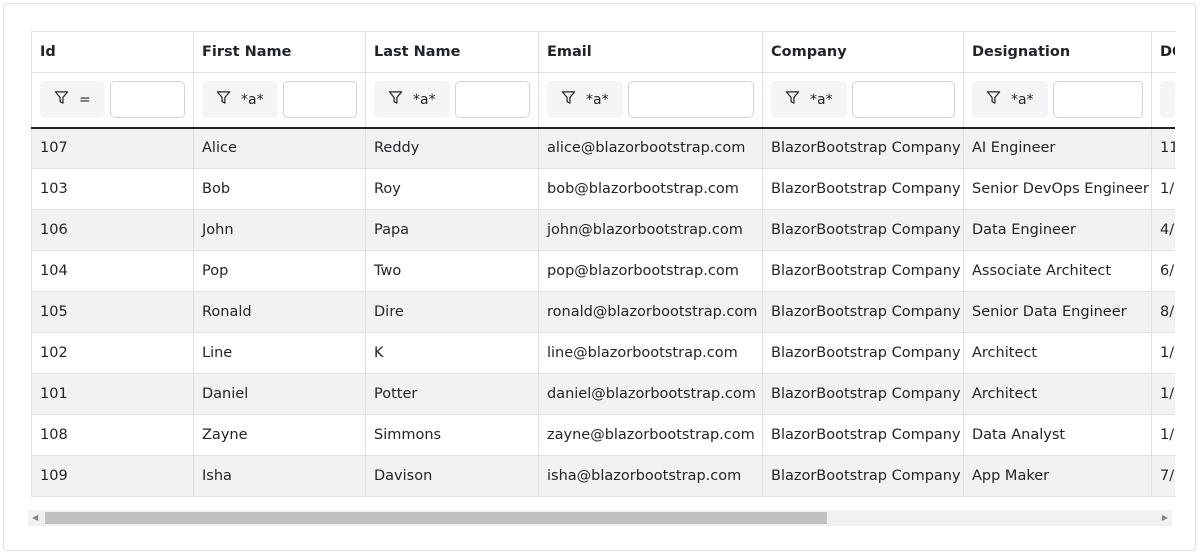 The height and width of the screenshot is (555, 1199). Describe the element at coordinates (650, 312) in the screenshot. I see `table-cell: ronald@blazorbootstrap.com` at that location.